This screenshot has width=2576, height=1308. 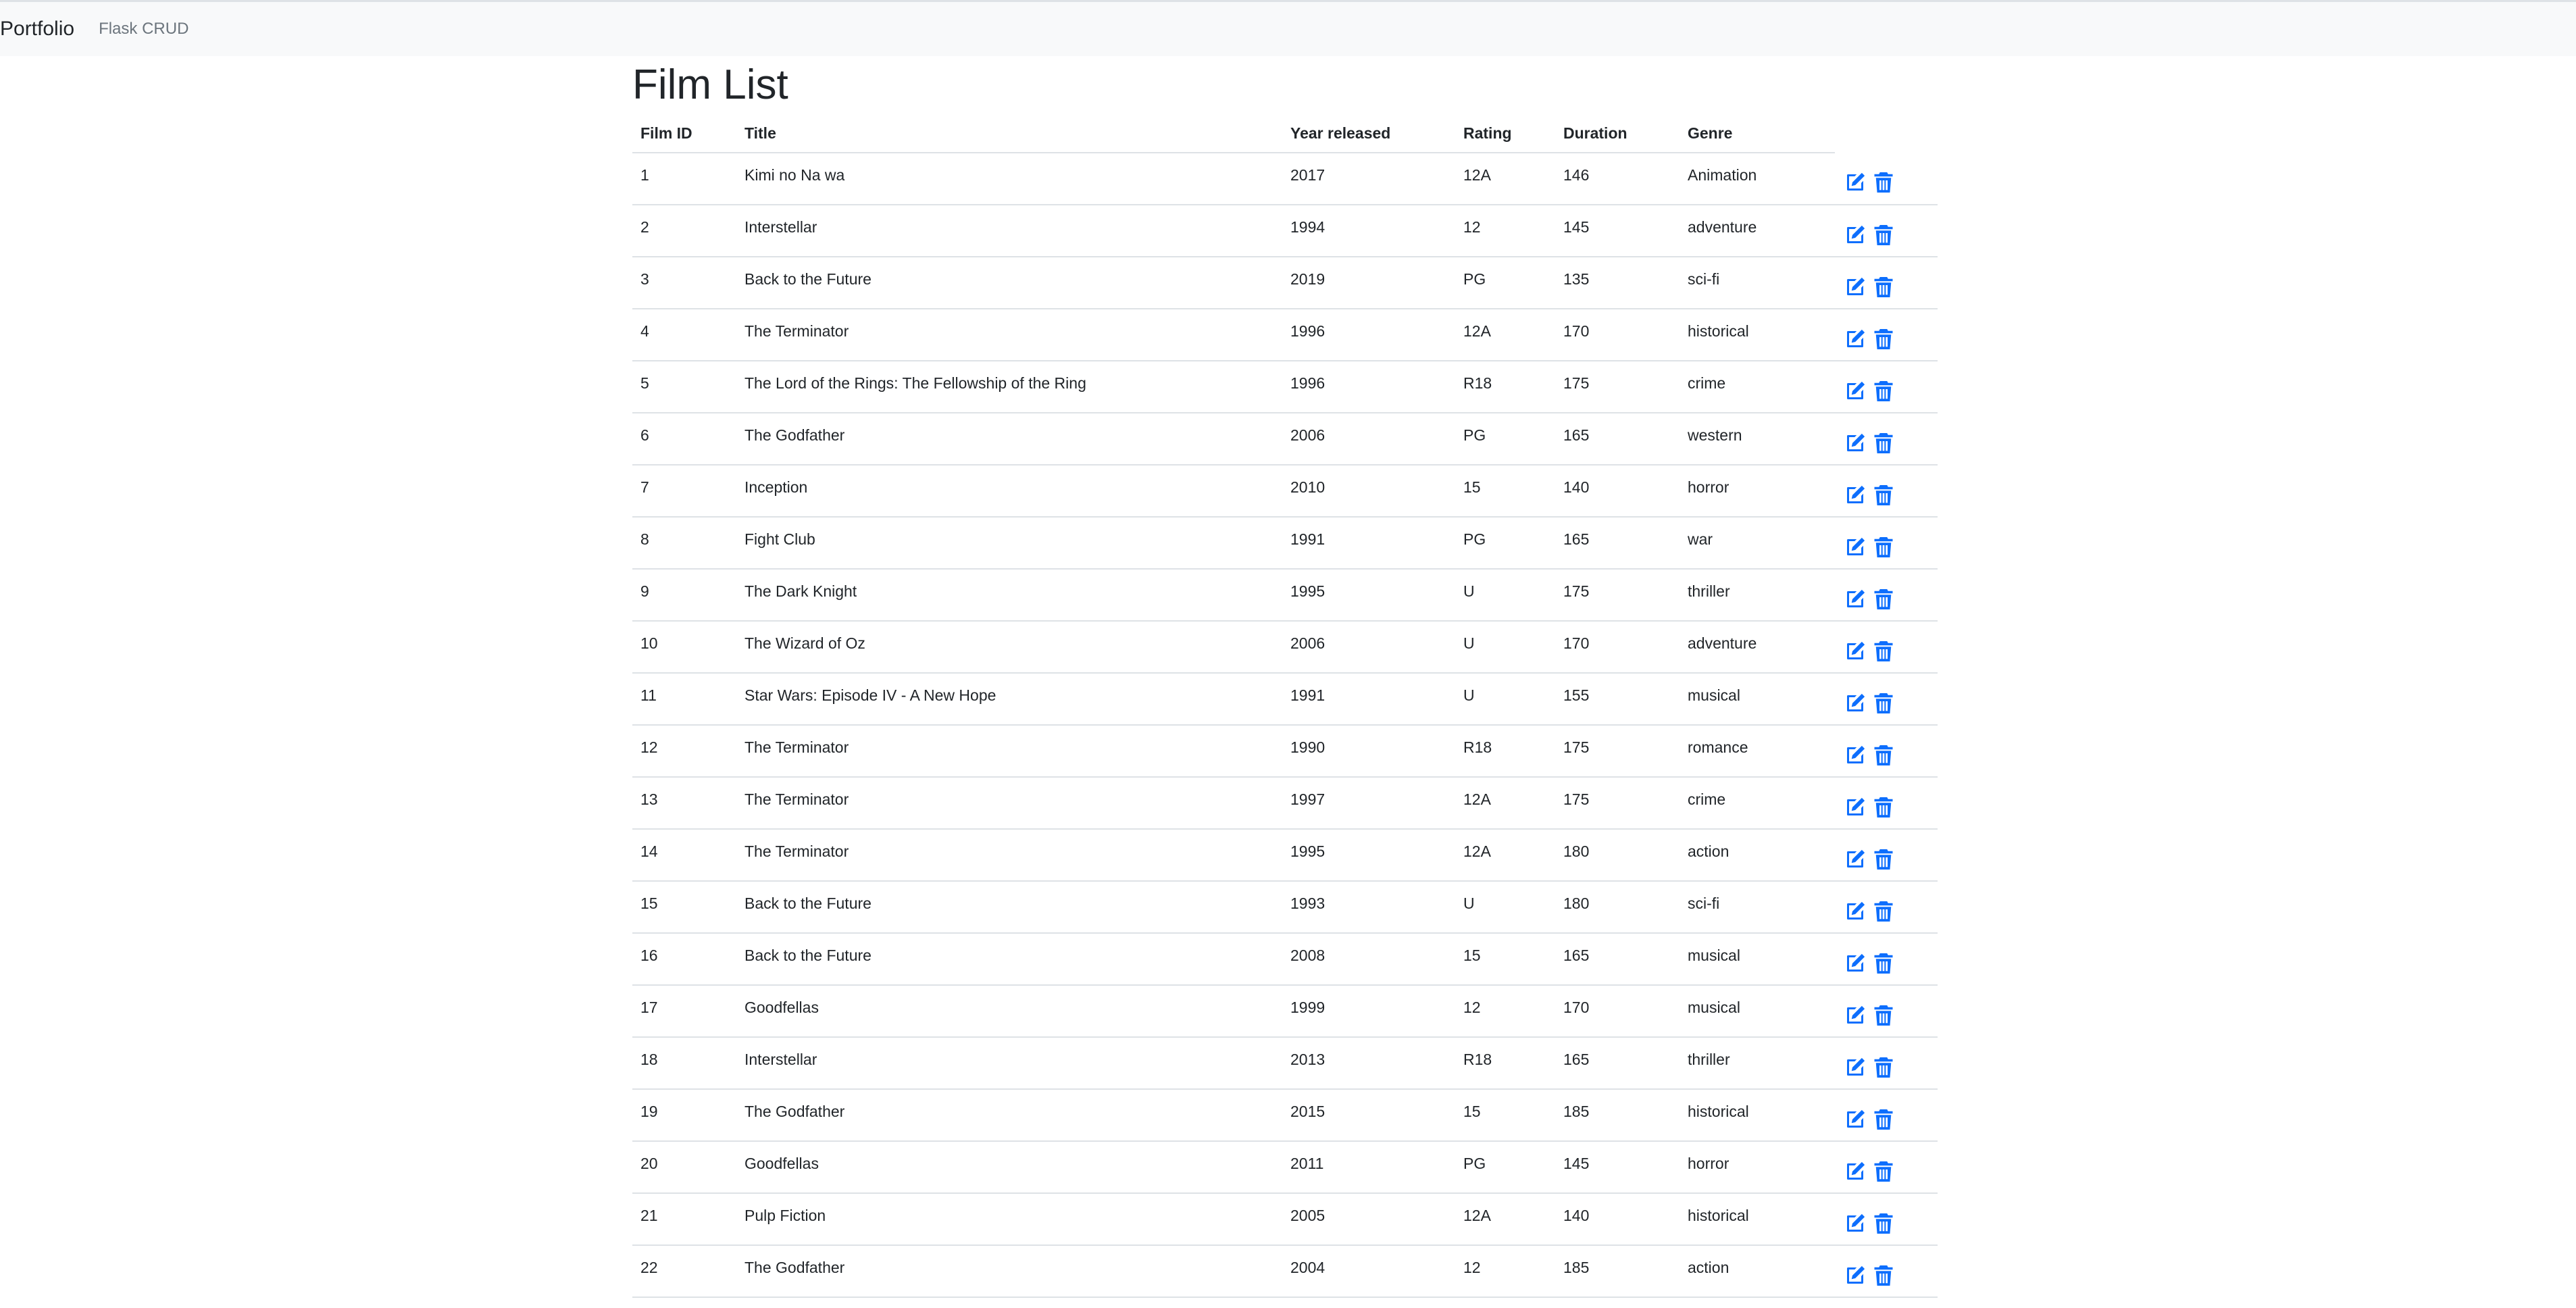 I want to click on cell-year-released: 2013, so click(x=1368, y=1063).